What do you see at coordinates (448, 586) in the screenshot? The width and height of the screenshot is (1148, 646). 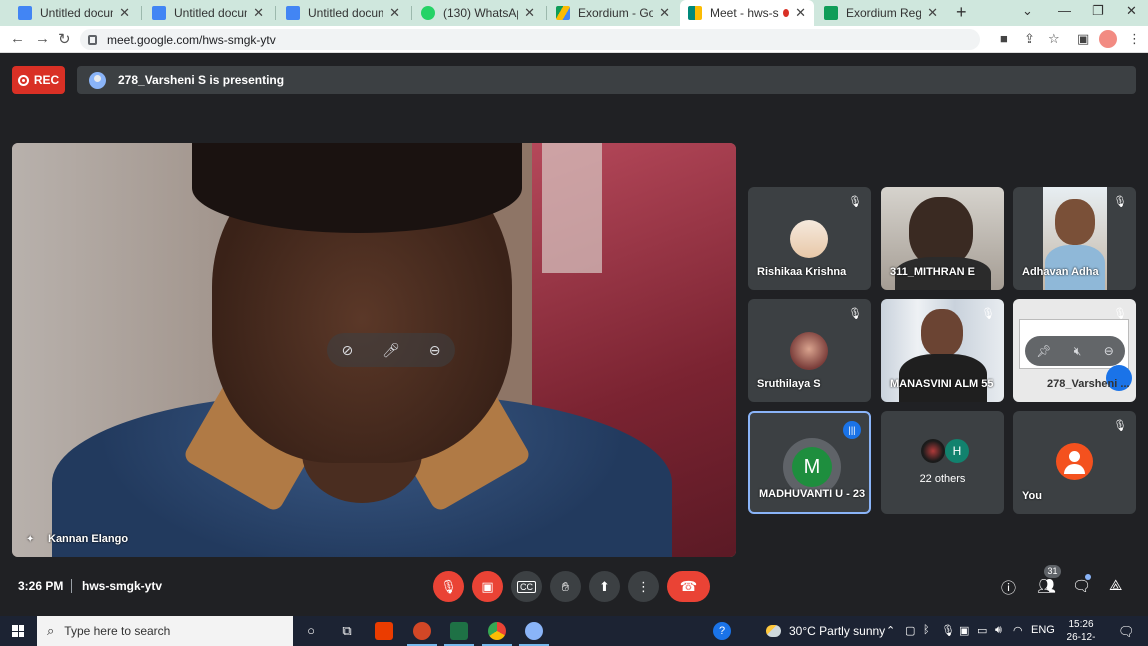 I see `mic-toggle-button: 🎙︎` at bounding box center [448, 586].